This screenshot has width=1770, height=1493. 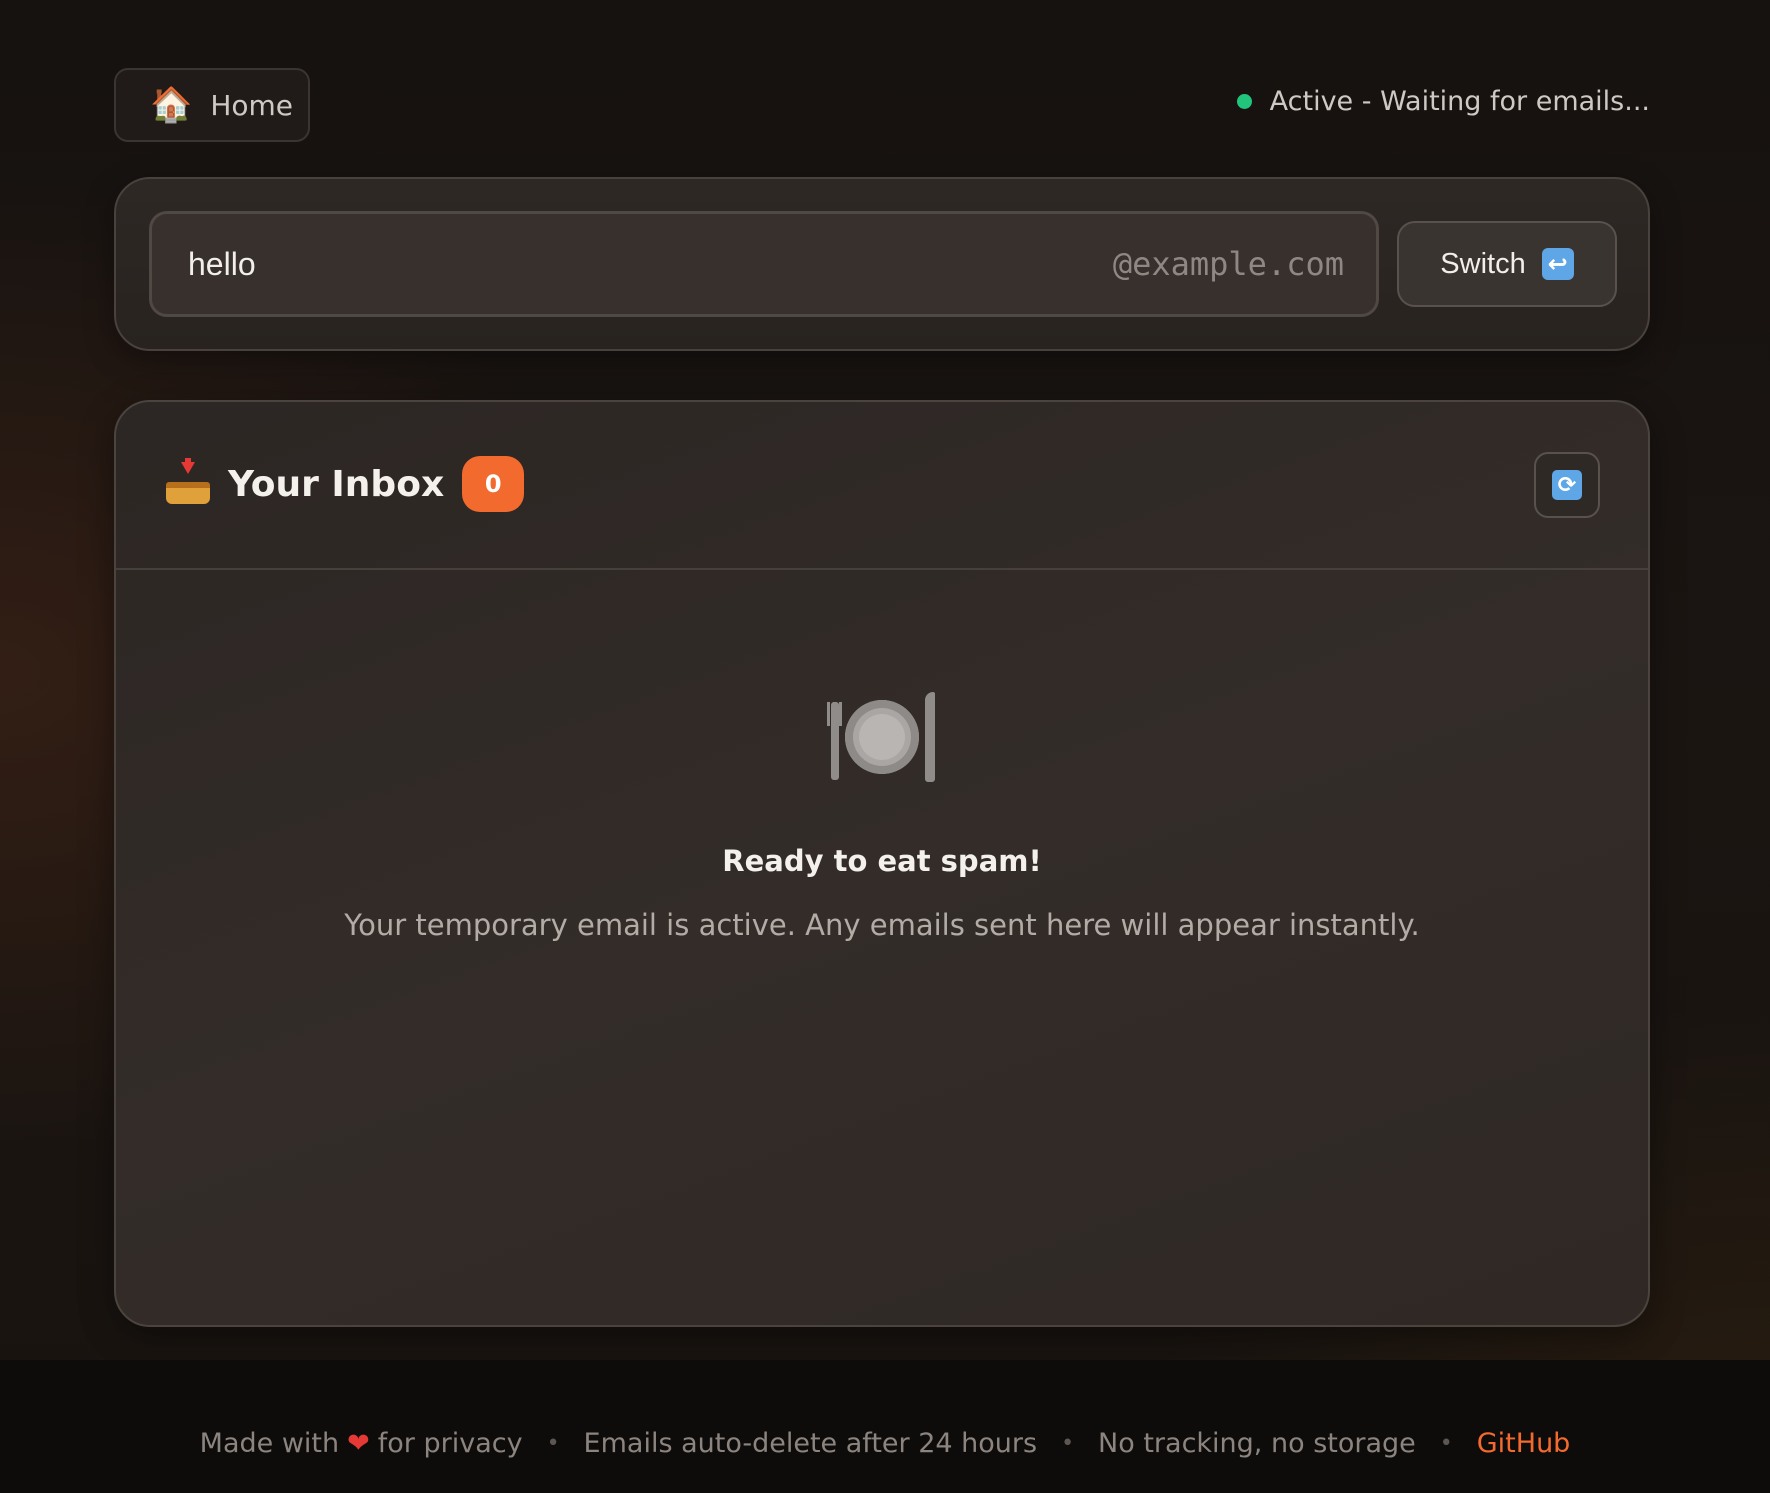 What do you see at coordinates (1257, 1443) in the screenshot?
I see `footer-no-tracking: No tracking, no storage` at bounding box center [1257, 1443].